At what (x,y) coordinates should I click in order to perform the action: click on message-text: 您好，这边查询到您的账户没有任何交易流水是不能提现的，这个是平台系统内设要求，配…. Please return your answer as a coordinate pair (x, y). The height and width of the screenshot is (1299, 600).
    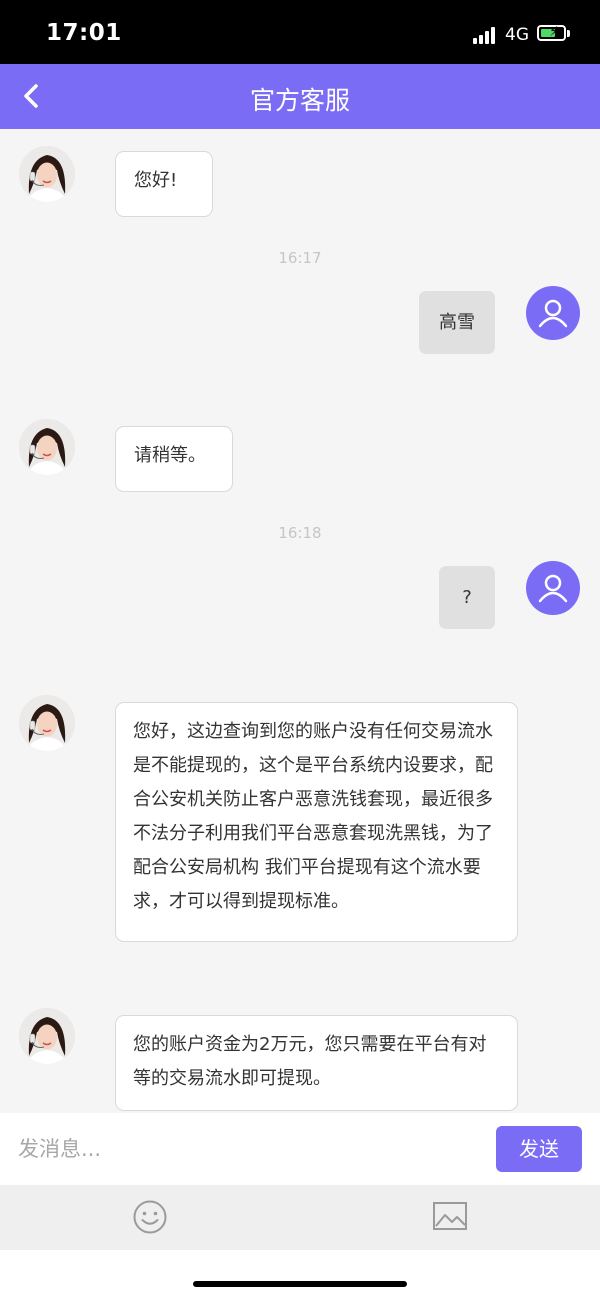
    Looking at the image, I should click on (313, 816).